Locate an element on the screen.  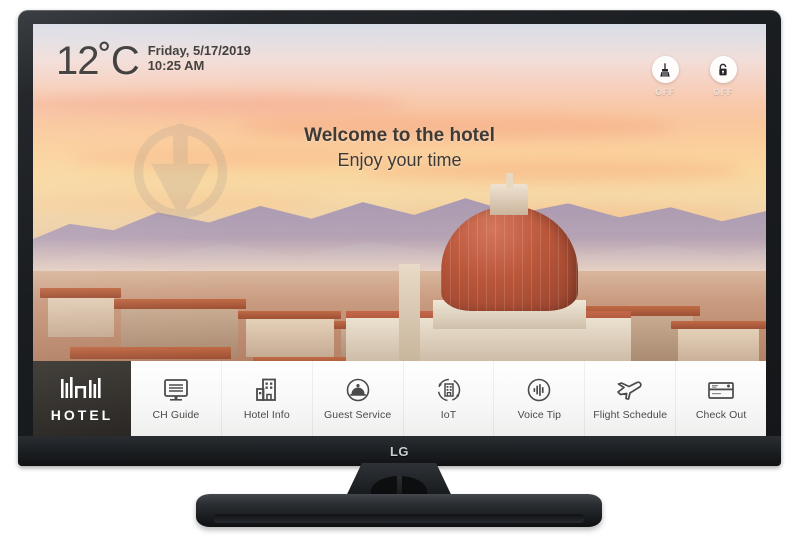
menu-item-ch-guide: CH Guide is located at coordinates (176, 398).